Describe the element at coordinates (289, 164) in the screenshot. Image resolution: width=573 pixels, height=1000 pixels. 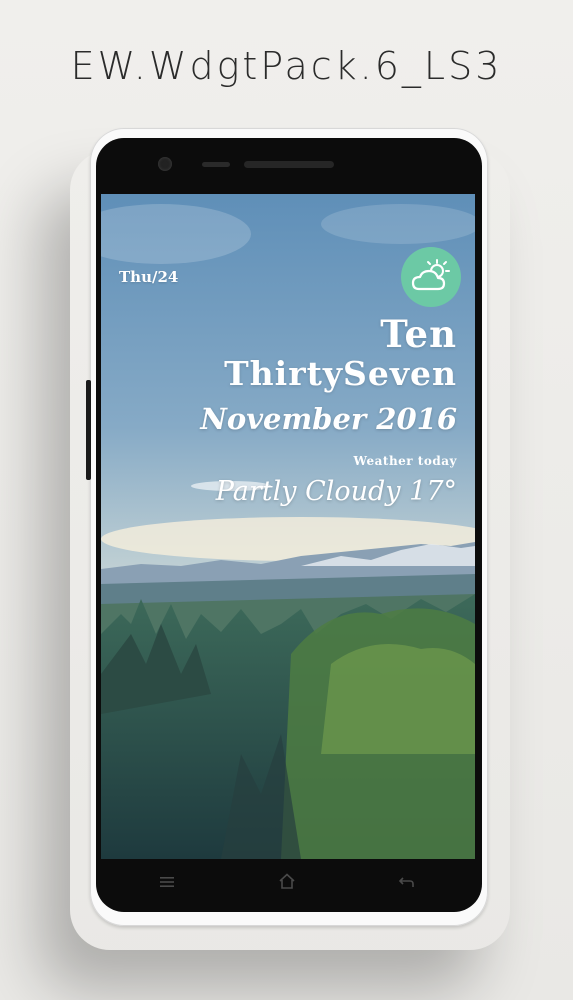
I see `earpiece-speaker` at that location.